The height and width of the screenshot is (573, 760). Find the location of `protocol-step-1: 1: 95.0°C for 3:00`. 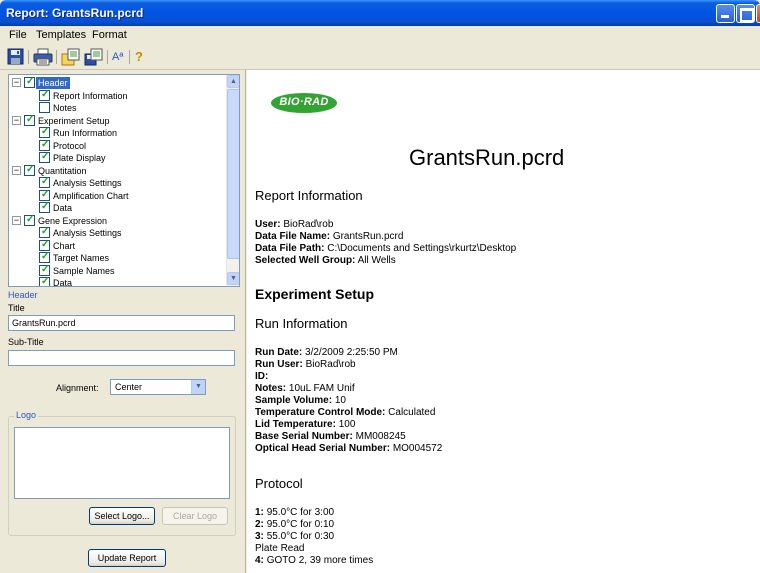

protocol-step-1: 1: 95.0°C for 3:00 is located at coordinates (295, 512).